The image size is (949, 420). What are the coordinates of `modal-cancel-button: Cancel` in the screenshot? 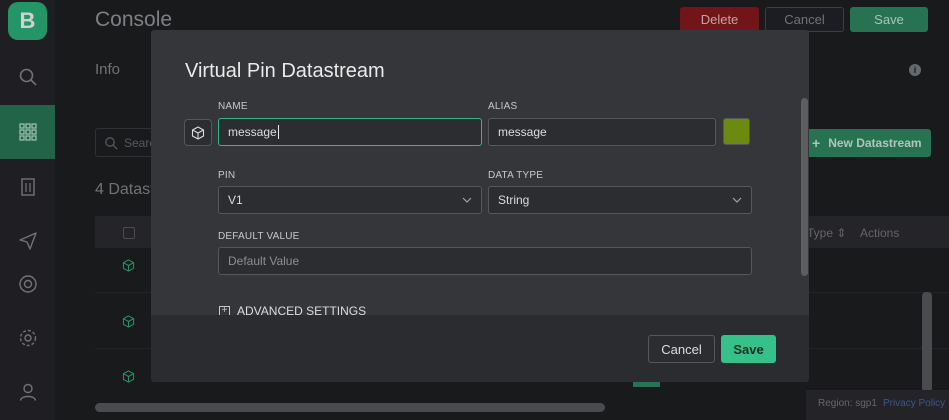 It's located at (681, 349).